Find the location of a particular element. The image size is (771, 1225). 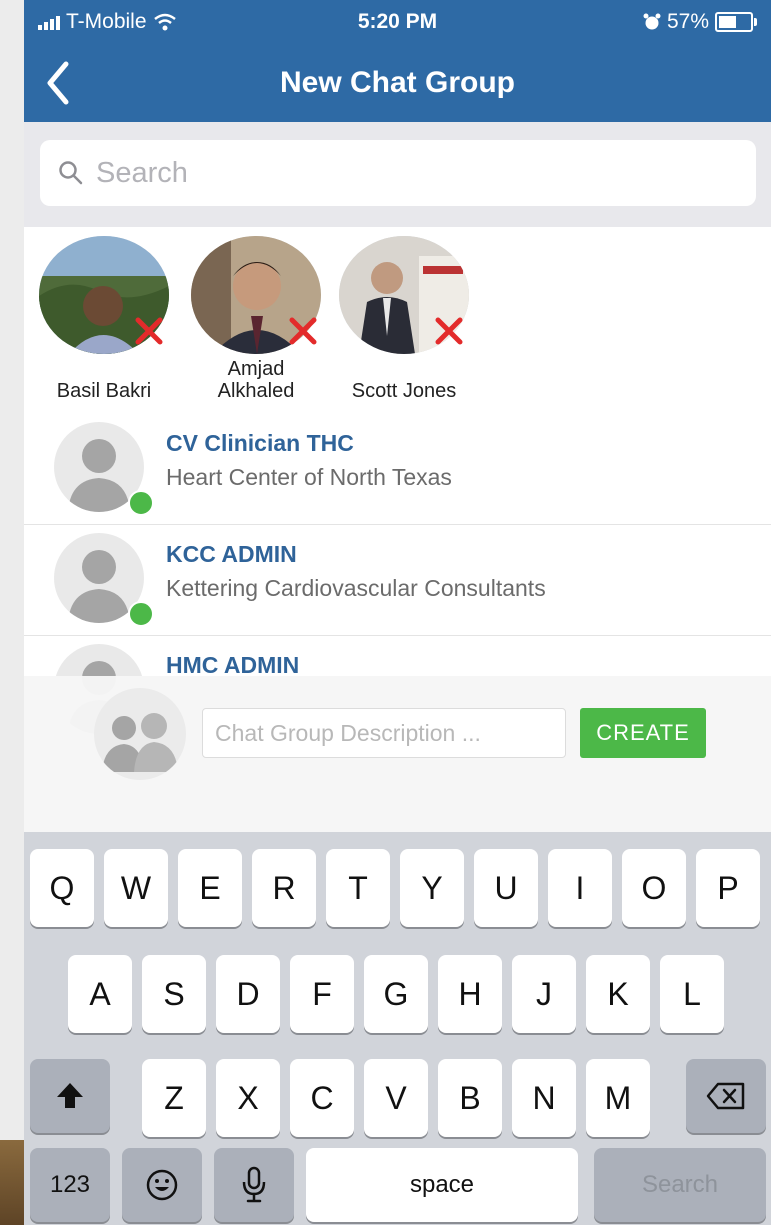

key-d: D is located at coordinates (248, 994).